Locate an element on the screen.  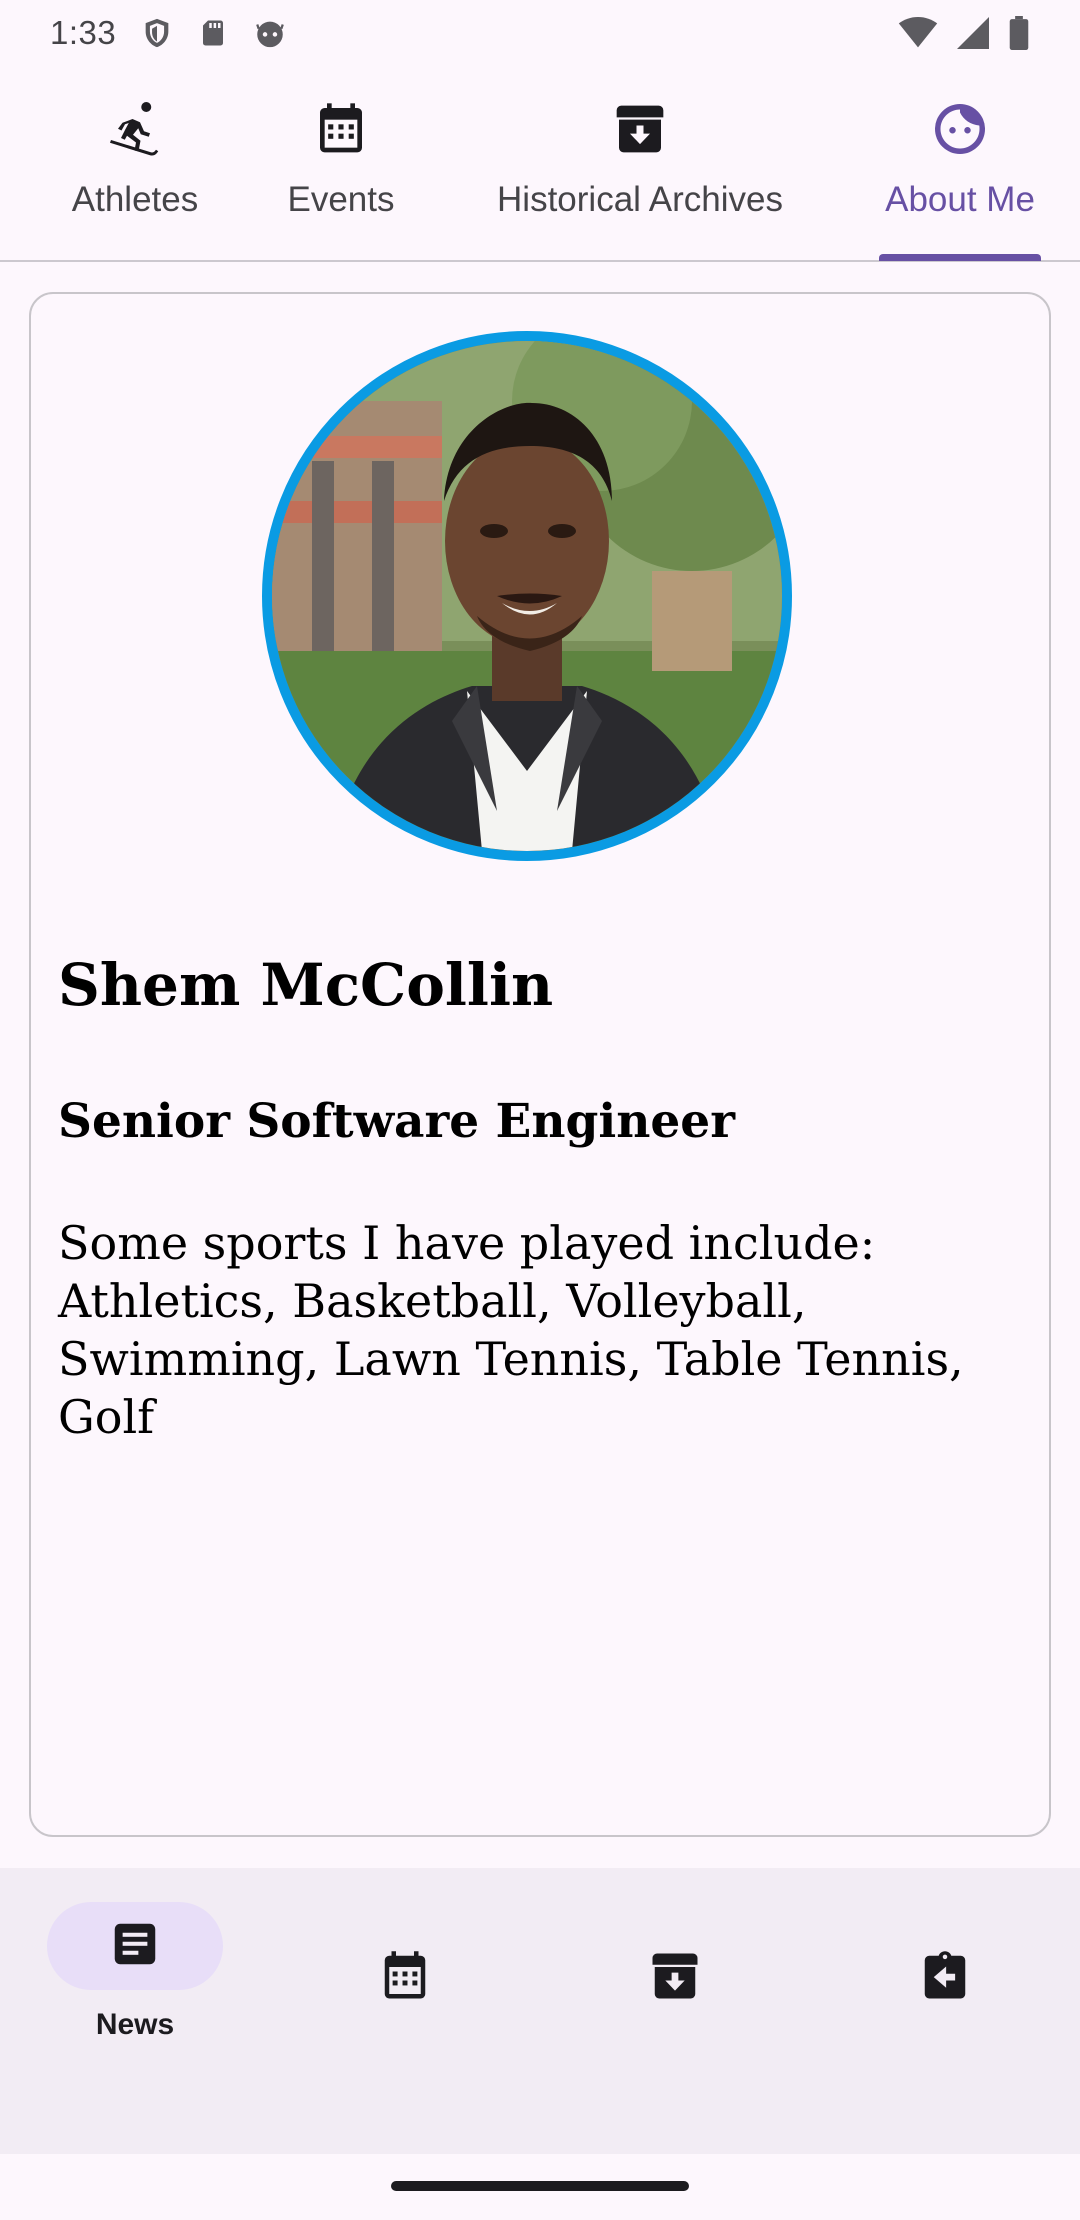
status-time: 1:33 is located at coordinates (83, 32).